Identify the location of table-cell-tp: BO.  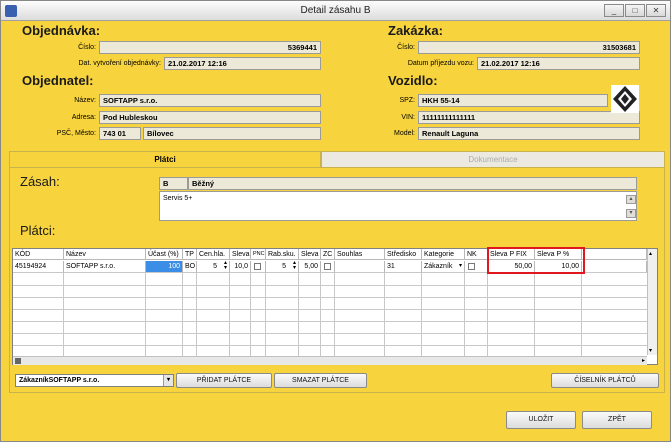
(190, 267).